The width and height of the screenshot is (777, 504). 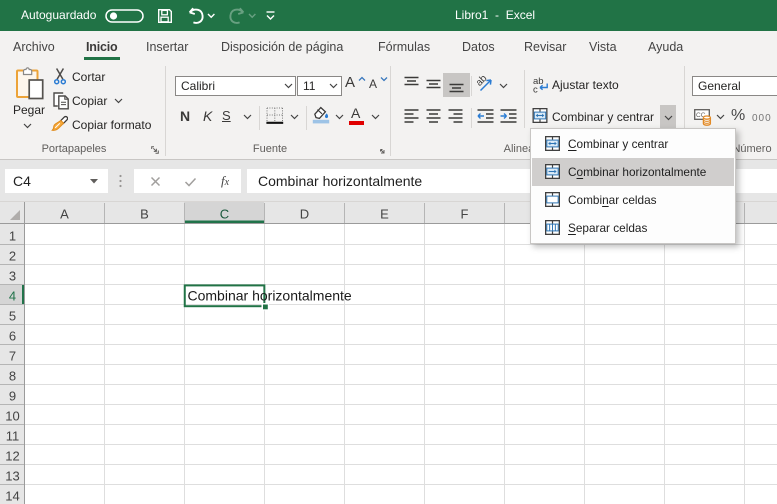 I want to click on svg-text: 7, so click(x=12, y=355).